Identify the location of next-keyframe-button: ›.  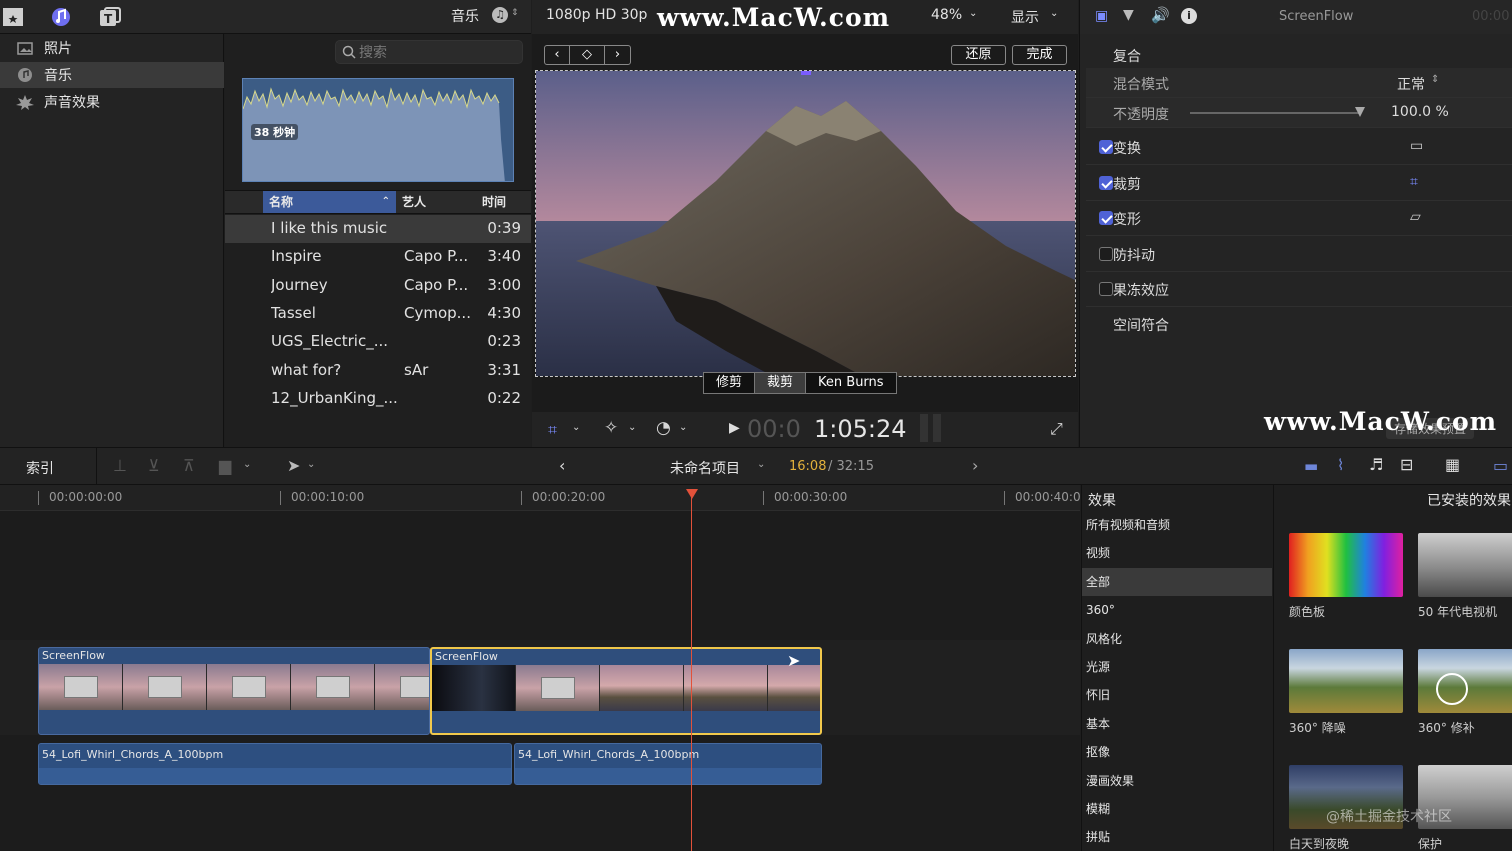
(617, 55).